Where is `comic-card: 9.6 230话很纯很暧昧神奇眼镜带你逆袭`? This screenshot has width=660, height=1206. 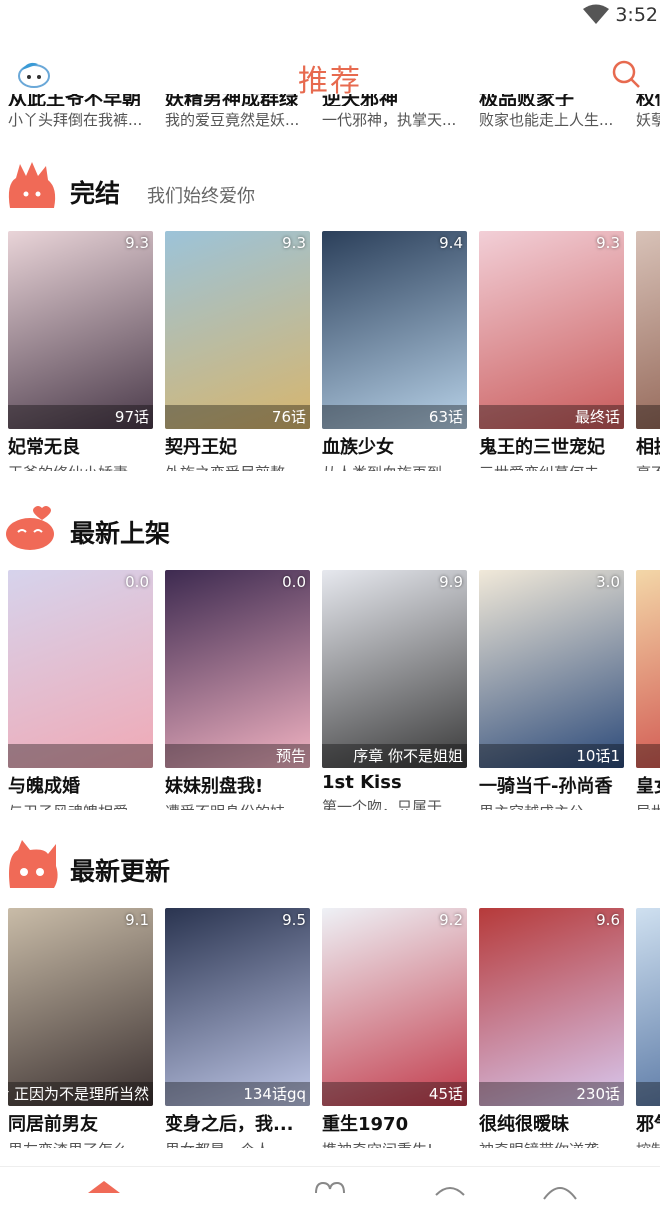 comic-card: 9.6 230话很纯很暧昧神奇眼镜带你逆袭 is located at coordinates (551, 1028).